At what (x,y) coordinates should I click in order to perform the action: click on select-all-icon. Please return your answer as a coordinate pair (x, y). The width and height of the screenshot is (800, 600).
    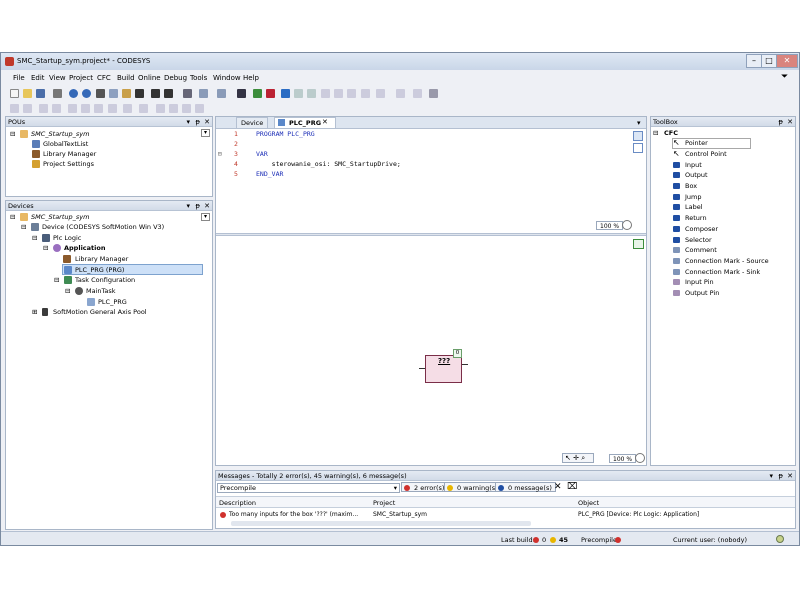
    Looking at the image, I should click on (187, 93).